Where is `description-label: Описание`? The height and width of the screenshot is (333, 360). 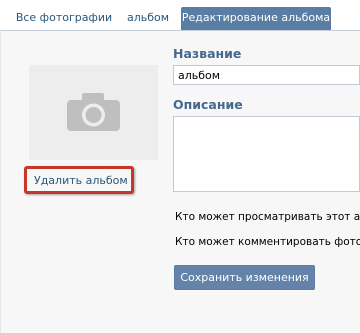
description-label: Описание is located at coordinates (208, 104).